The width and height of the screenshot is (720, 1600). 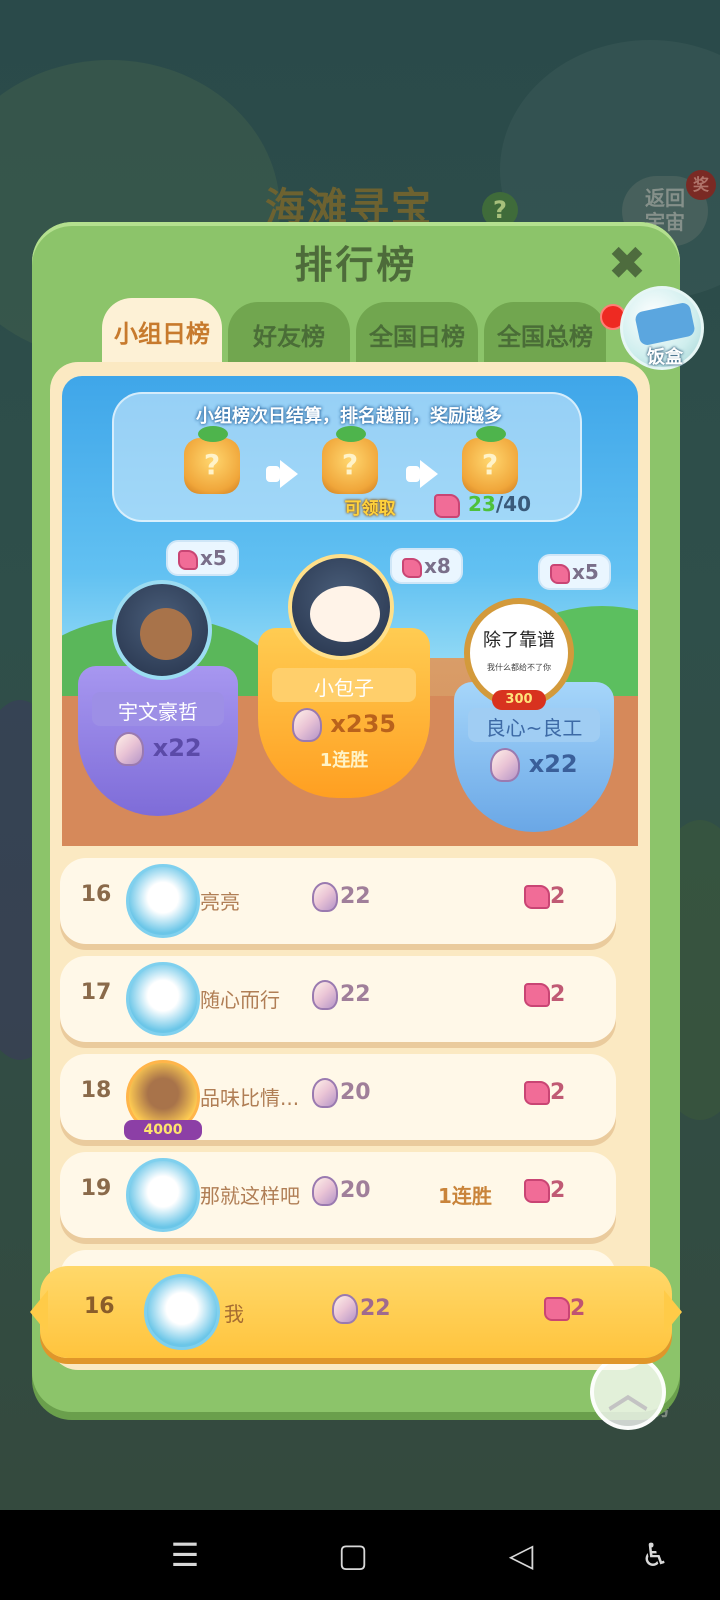 I want to click on self-row-right-tip, so click(x=673, y=1312).